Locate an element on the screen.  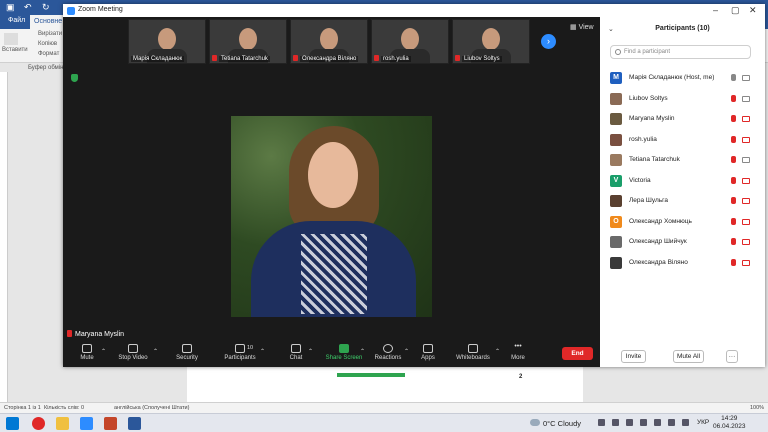
close-icon: ✕ is located at coordinates (753, 10).